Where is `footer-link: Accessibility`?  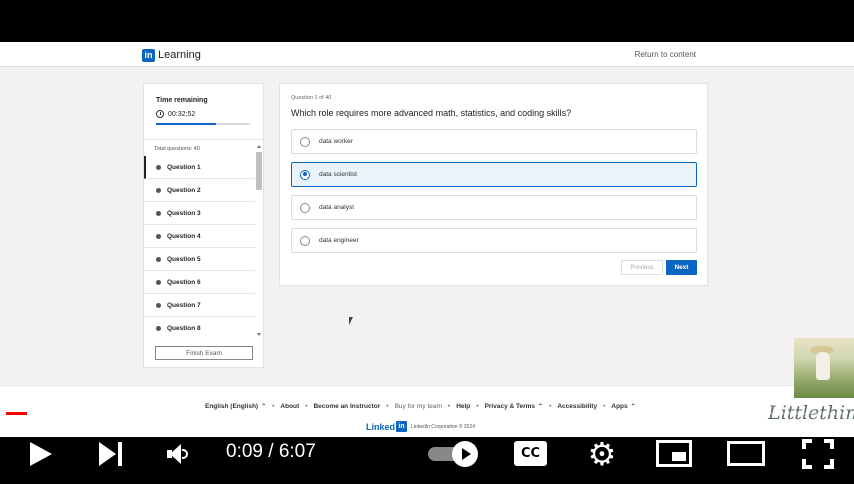
footer-link: Accessibility is located at coordinates (577, 406).